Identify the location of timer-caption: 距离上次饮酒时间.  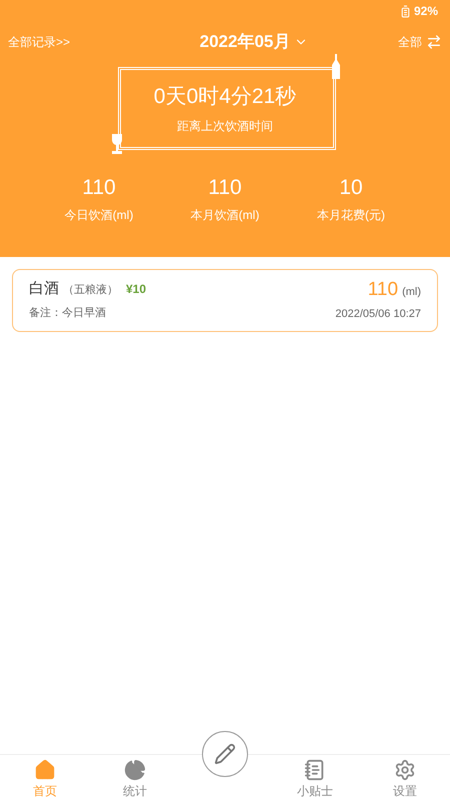
(225, 126).